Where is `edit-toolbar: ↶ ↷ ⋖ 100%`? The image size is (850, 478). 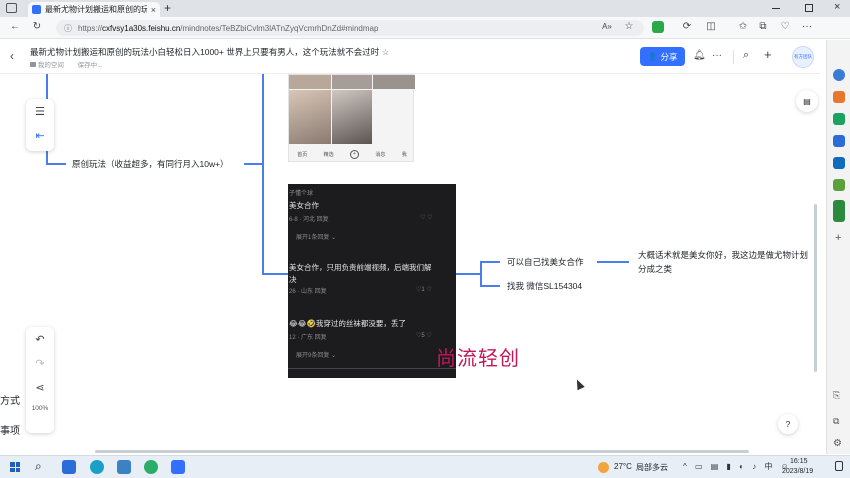
edit-toolbar: ↶ ↷ ⋖ 100% is located at coordinates (40, 380).